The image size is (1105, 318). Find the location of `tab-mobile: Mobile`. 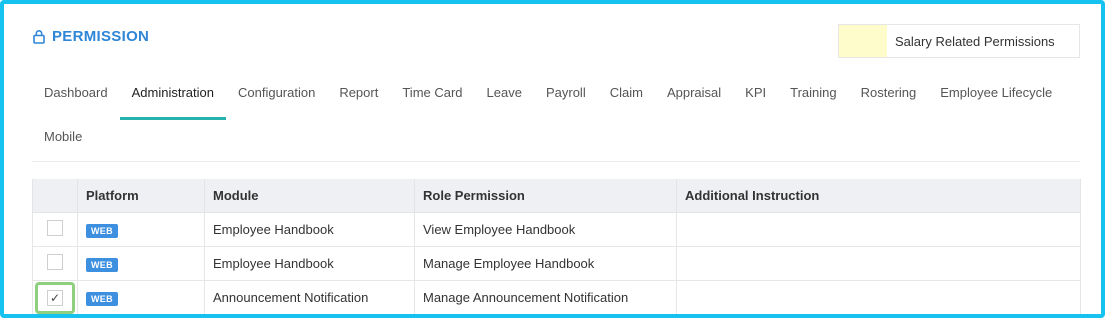

tab-mobile: Mobile is located at coordinates (63, 142).